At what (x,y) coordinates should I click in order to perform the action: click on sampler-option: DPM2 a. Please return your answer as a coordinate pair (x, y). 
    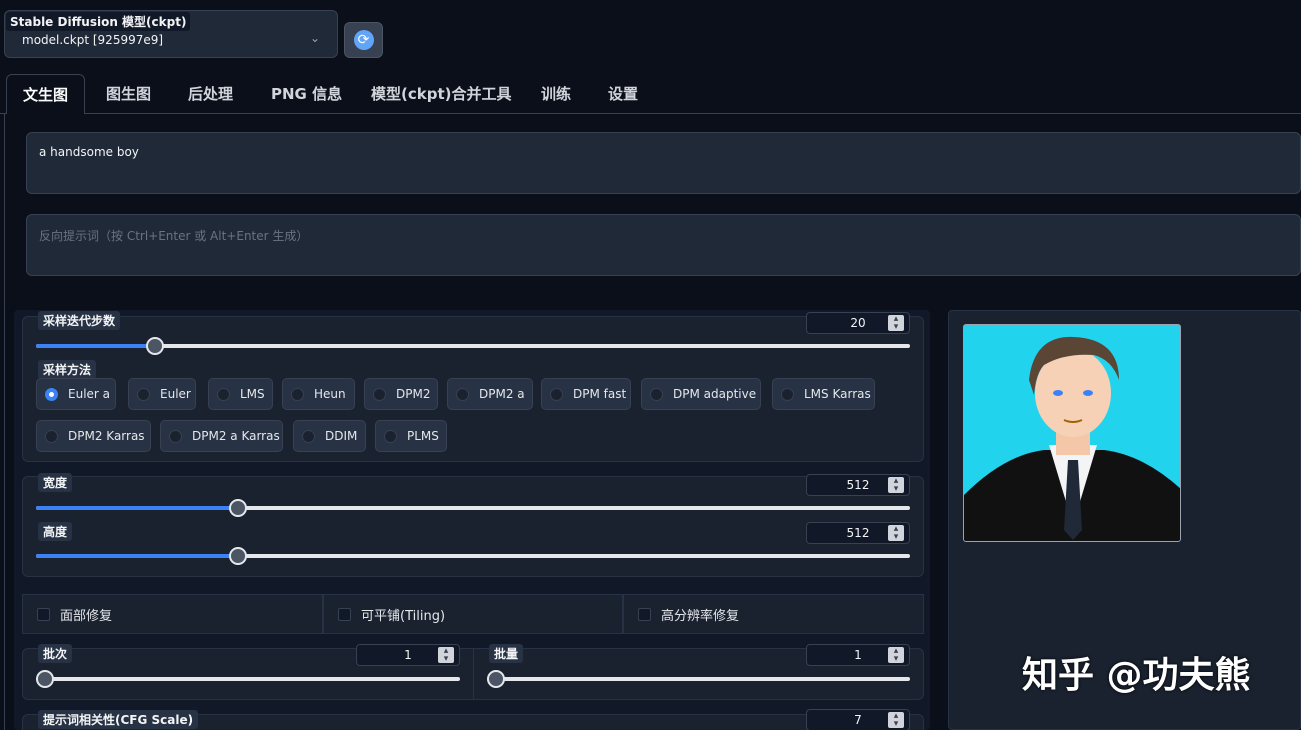
    Looking at the image, I should click on (490, 394).